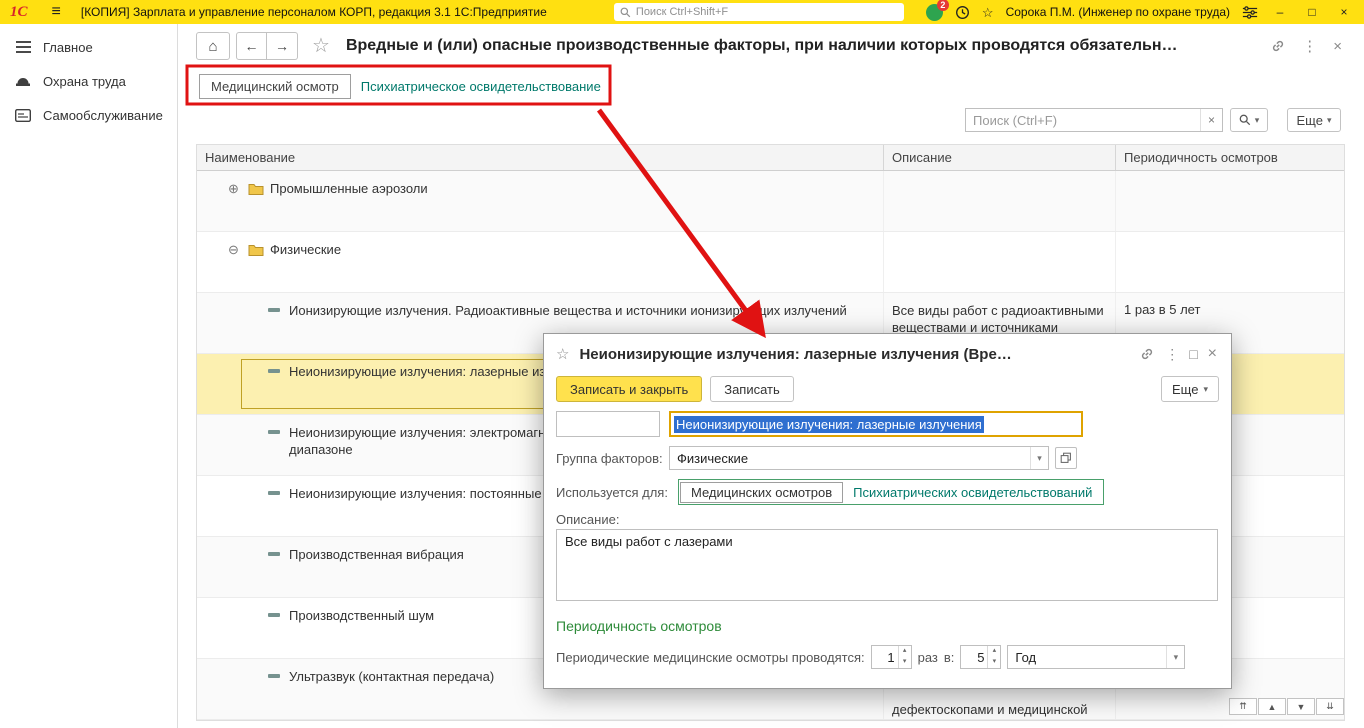 This screenshot has height=728, width=1364. I want to click on table-row: ⊕ Промышленные аэрозоли, so click(770, 201).